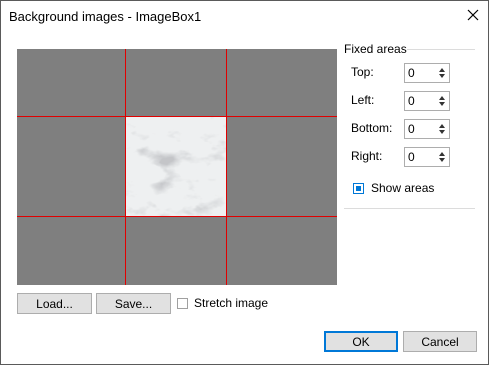  Describe the element at coordinates (409, 208) in the screenshot. I see `group-divider-bottom` at that location.